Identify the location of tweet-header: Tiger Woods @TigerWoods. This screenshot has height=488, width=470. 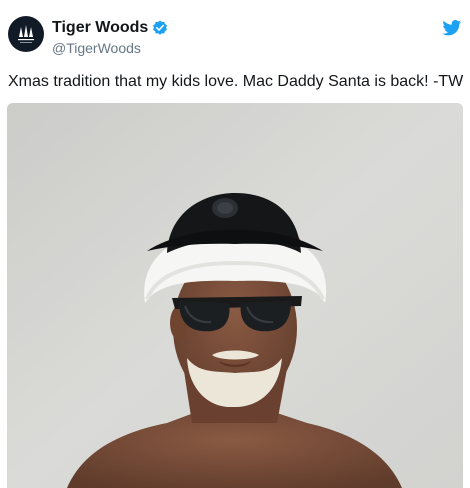
(235, 38).